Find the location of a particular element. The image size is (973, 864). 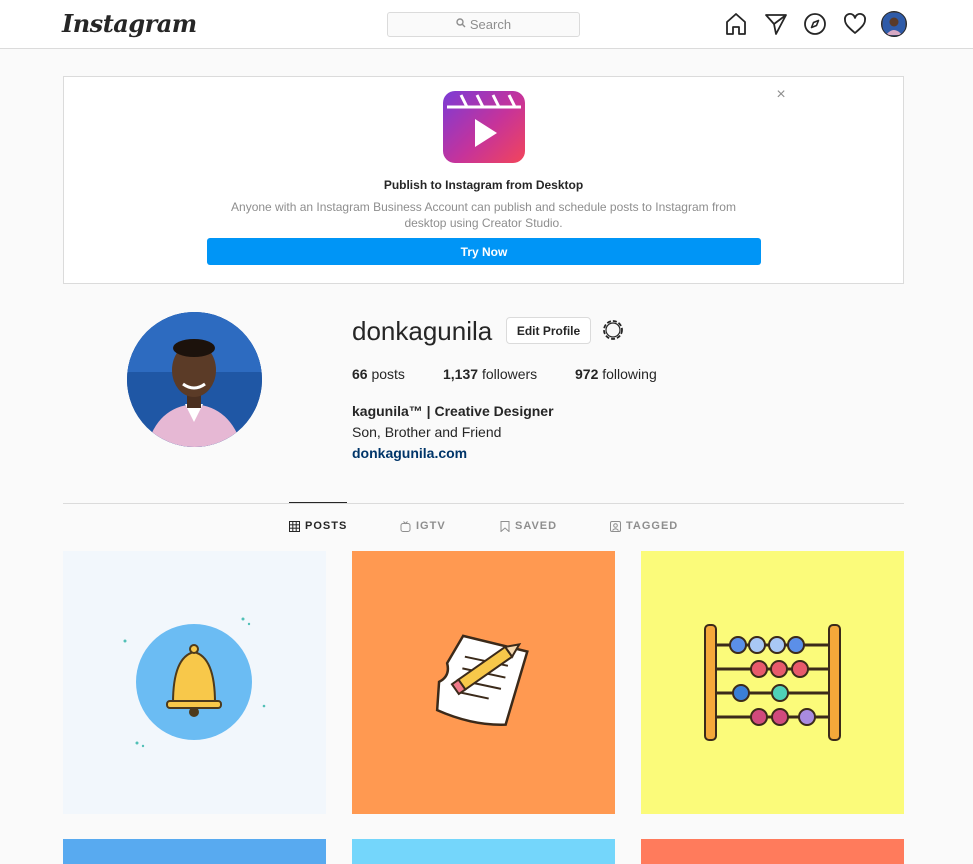

search-placeholder: Search is located at coordinates (490, 24).